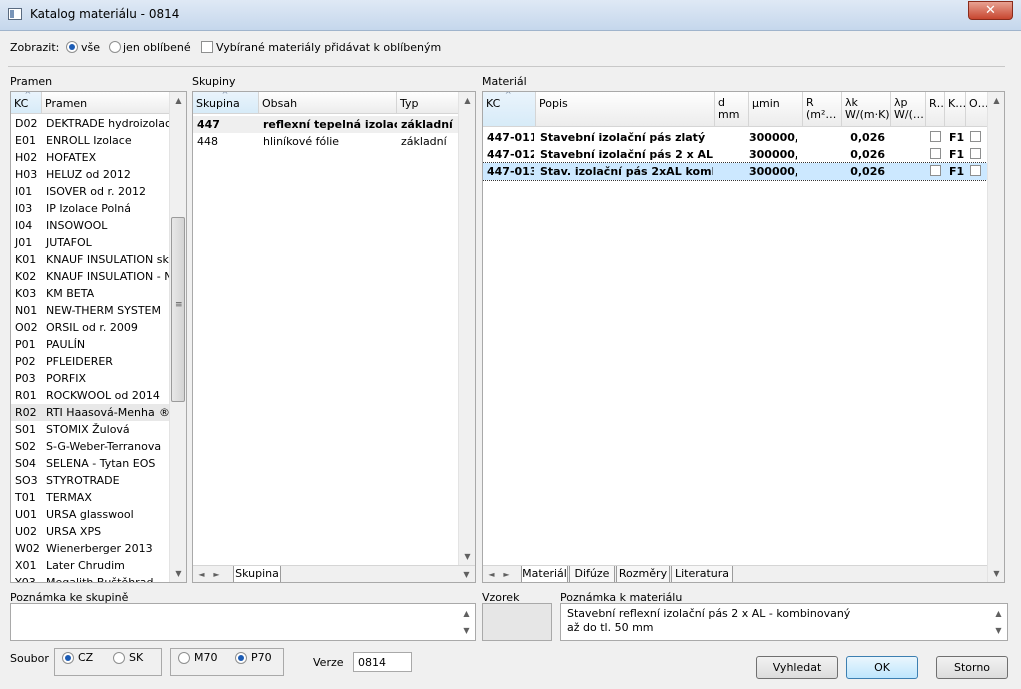 This screenshot has width=1021, height=689. What do you see at coordinates (184, 658) in the screenshot?
I see `radio-m70` at bounding box center [184, 658].